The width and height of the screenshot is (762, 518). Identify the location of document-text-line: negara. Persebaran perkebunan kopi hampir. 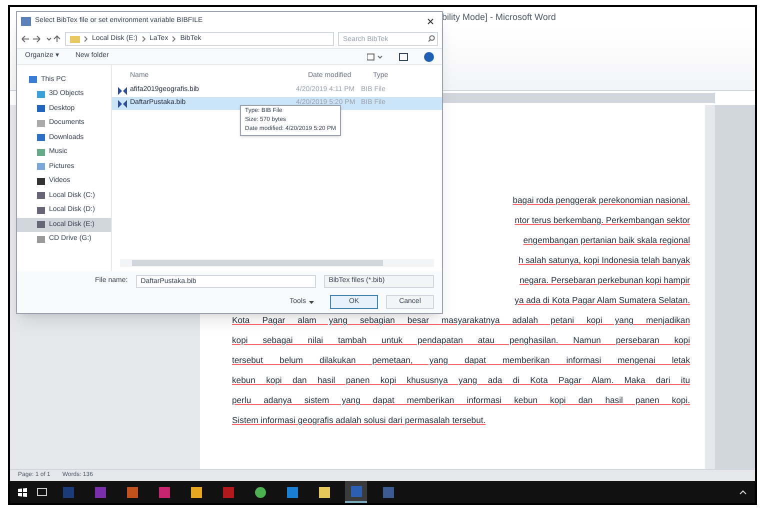
(604, 280).